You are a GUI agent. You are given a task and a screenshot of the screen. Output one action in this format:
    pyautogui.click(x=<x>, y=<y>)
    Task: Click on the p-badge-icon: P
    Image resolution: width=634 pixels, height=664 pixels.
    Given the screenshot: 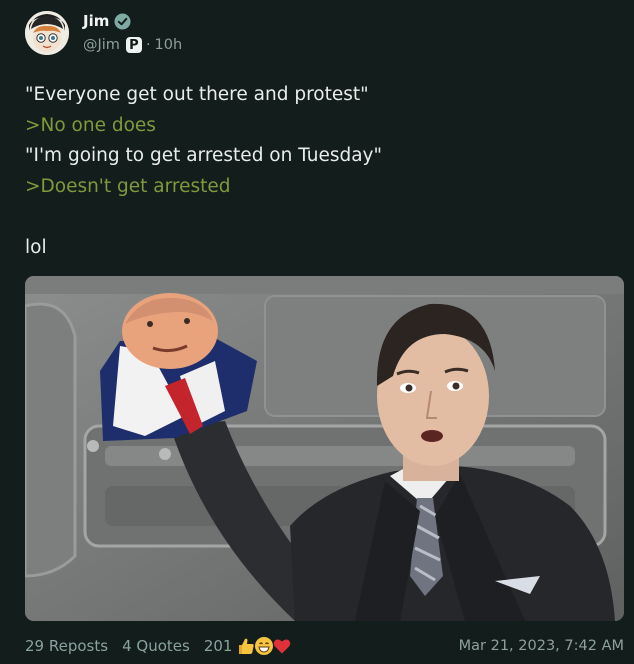 What is the action you would take?
    pyautogui.click(x=133, y=45)
    